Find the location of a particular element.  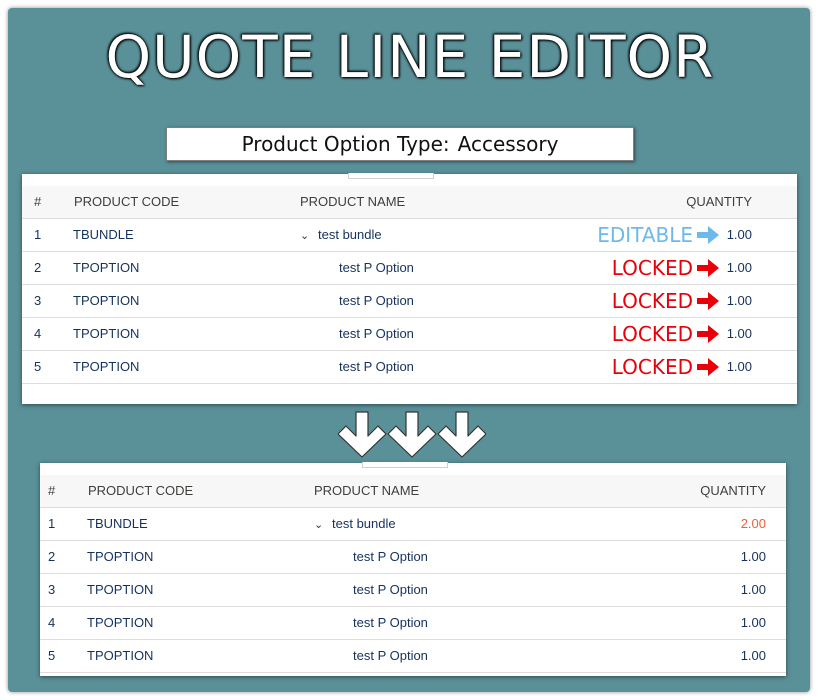

table-row: 5 TPOPTION test P Option 1.00 LOCKED is located at coordinates (409, 367).